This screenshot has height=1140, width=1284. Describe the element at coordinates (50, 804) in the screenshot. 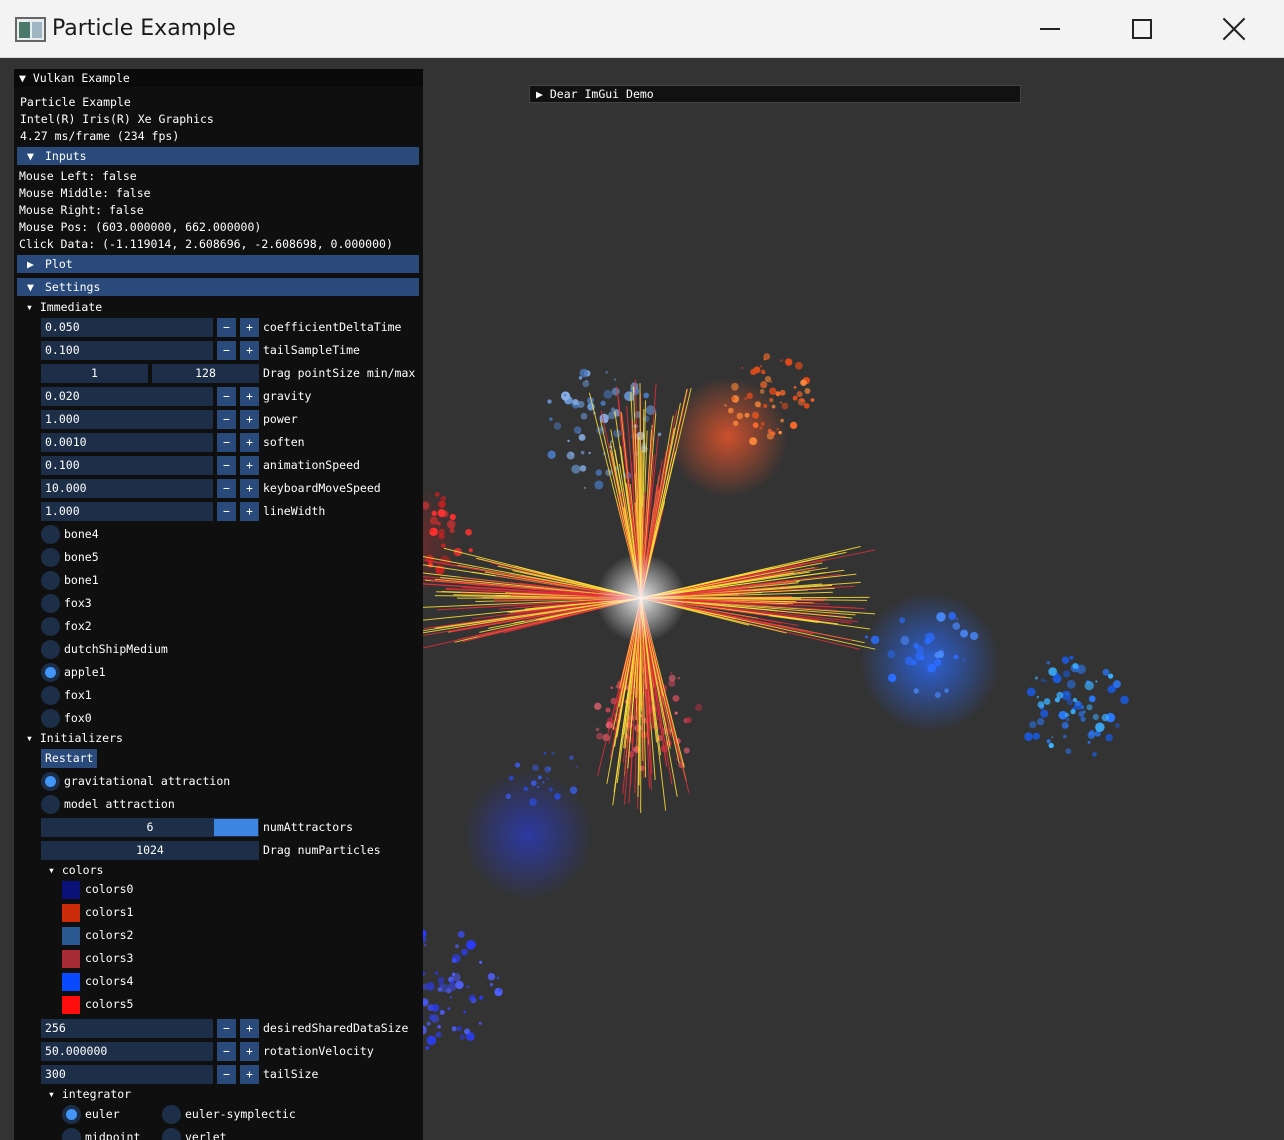

I see `radio-model-attraction` at that location.